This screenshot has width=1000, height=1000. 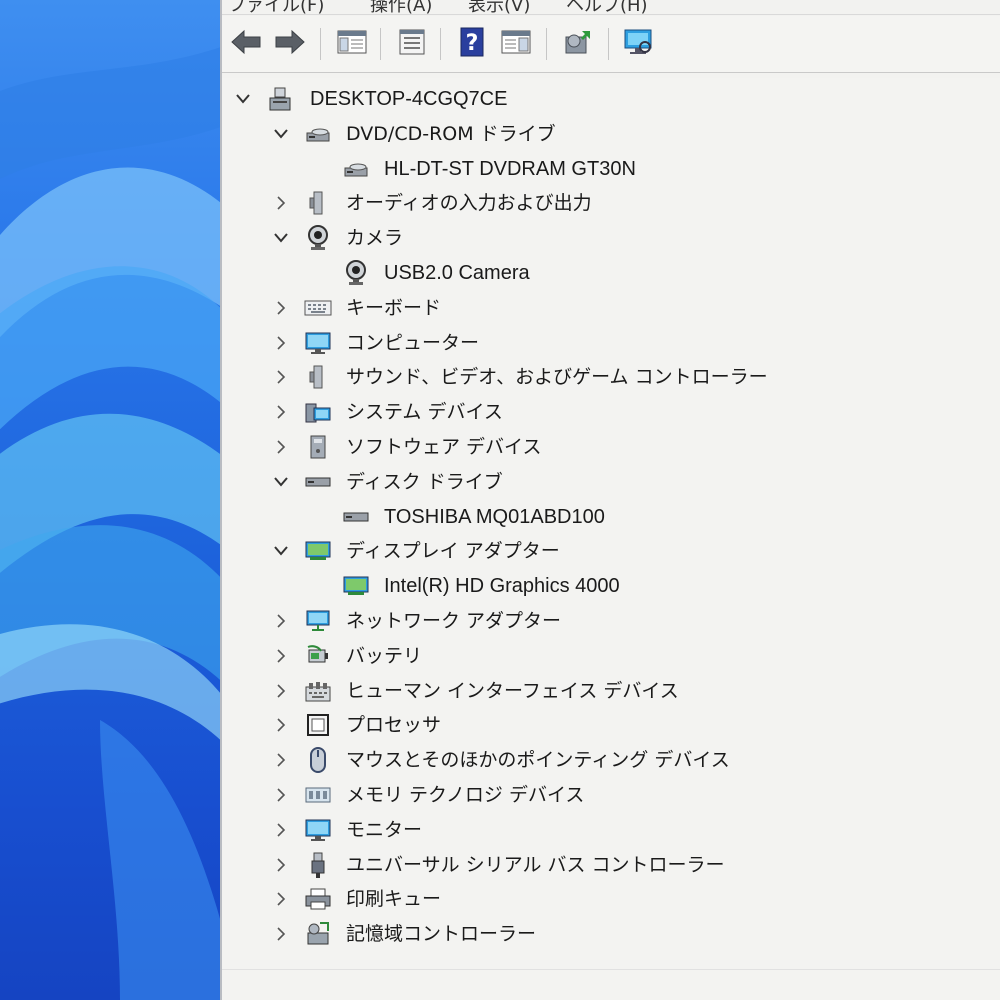 I want to click on tree-item-label: TOSHIBA MQ01ABD100, so click(x=494, y=516).